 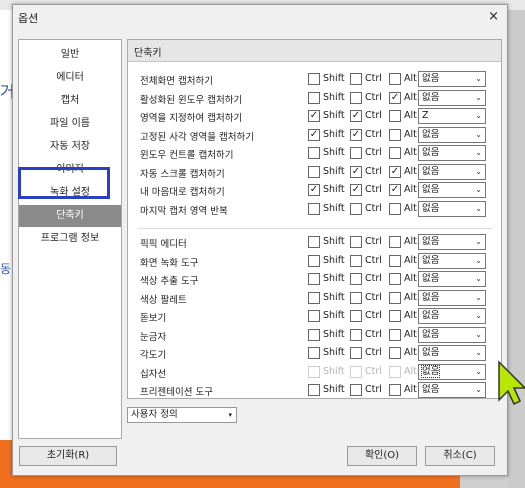 What do you see at coordinates (70, 147) in the screenshot?
I see `nav-item: 자동 저장` at bounding box center [70, 147].